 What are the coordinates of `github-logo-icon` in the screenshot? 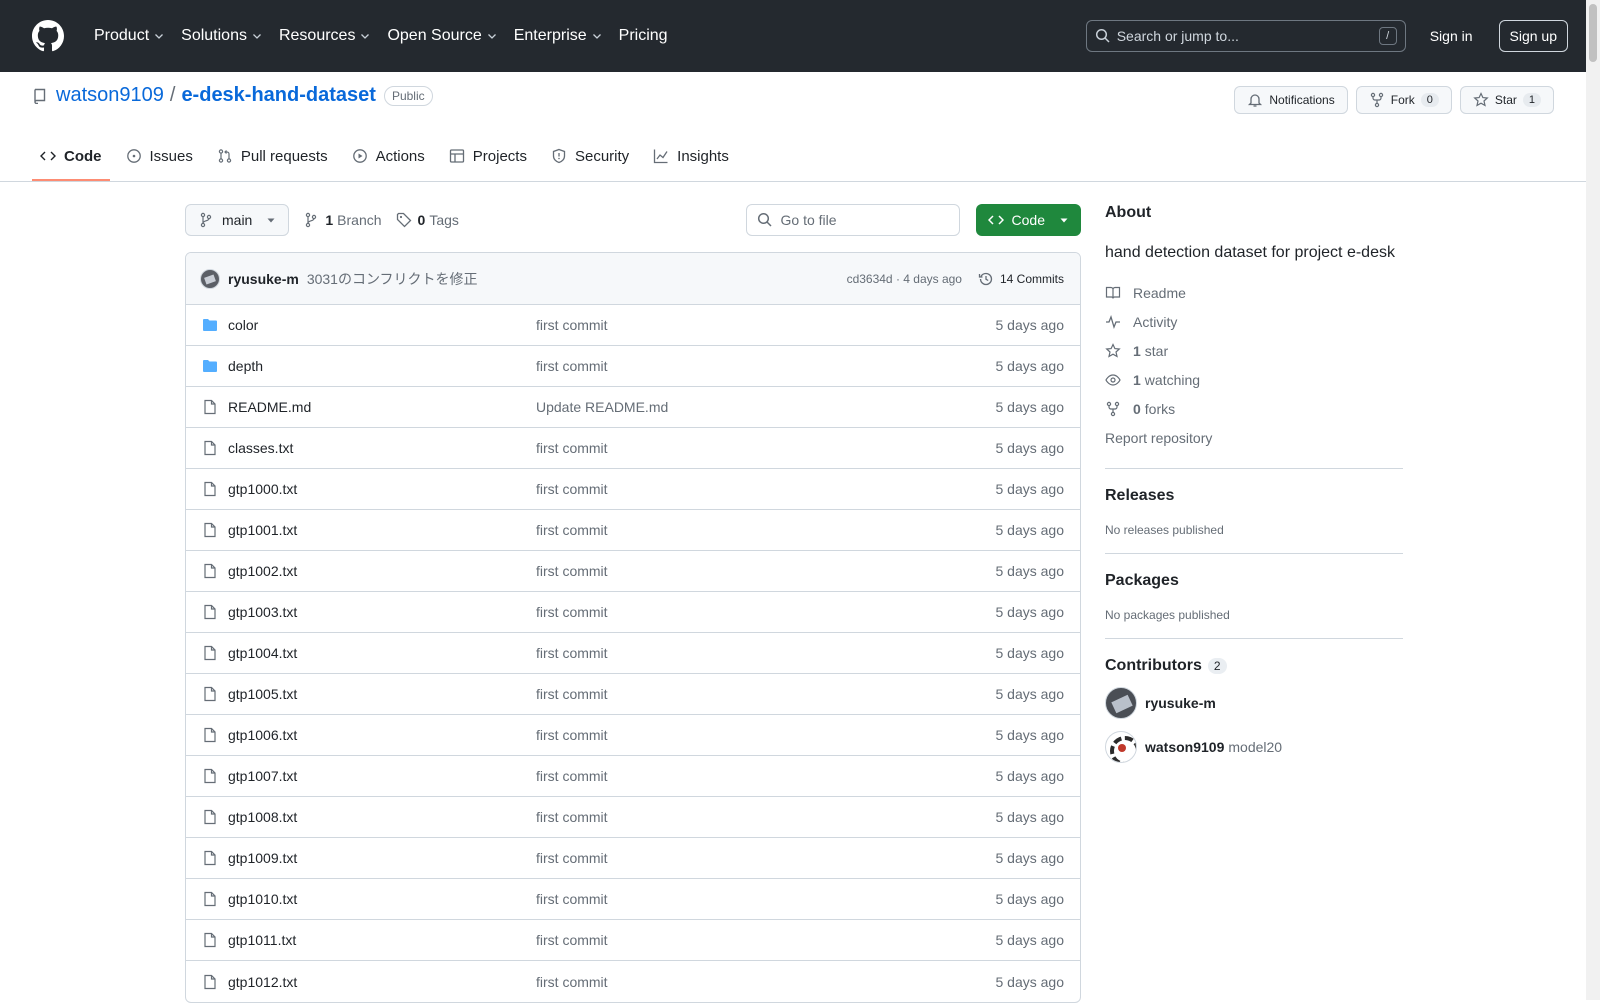 It's located at (48, 36).